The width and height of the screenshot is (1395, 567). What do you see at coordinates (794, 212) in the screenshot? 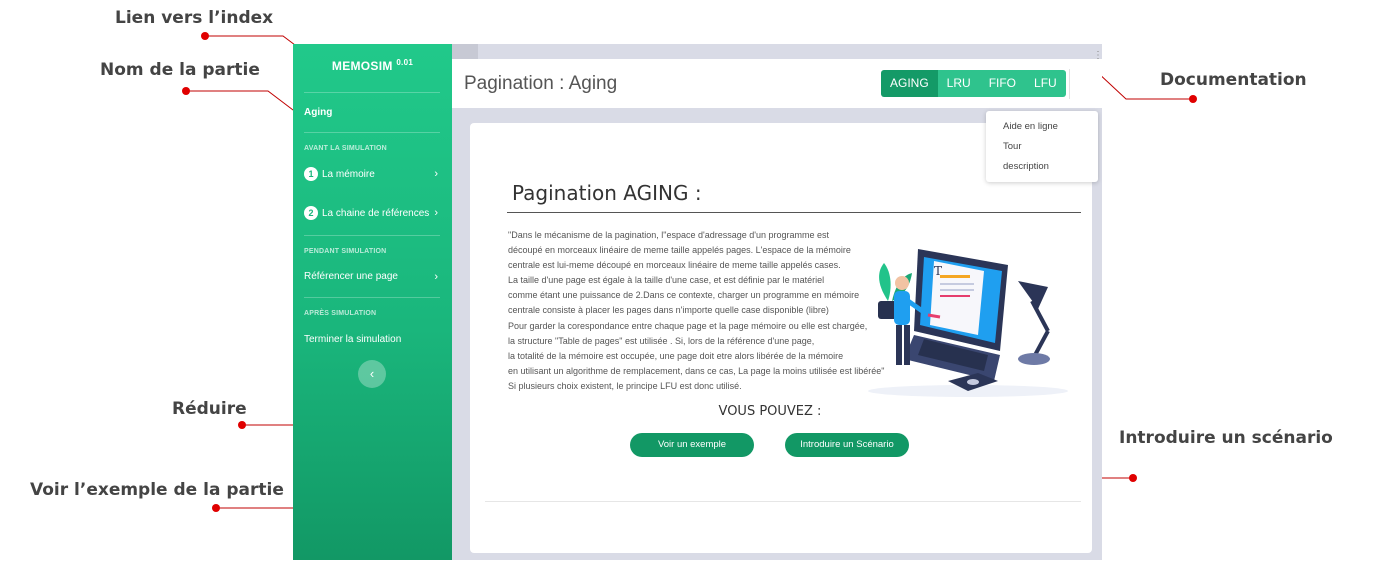
I see `title-underline` at bounding box center [794, 212].